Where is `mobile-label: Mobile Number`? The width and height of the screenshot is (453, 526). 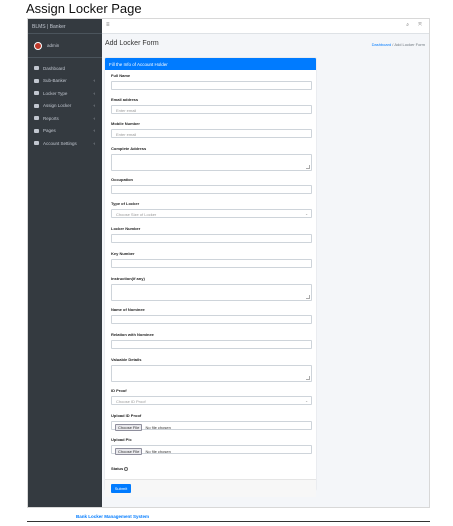
mobile-label: Mobile Number is located at coordinates (125, 123).